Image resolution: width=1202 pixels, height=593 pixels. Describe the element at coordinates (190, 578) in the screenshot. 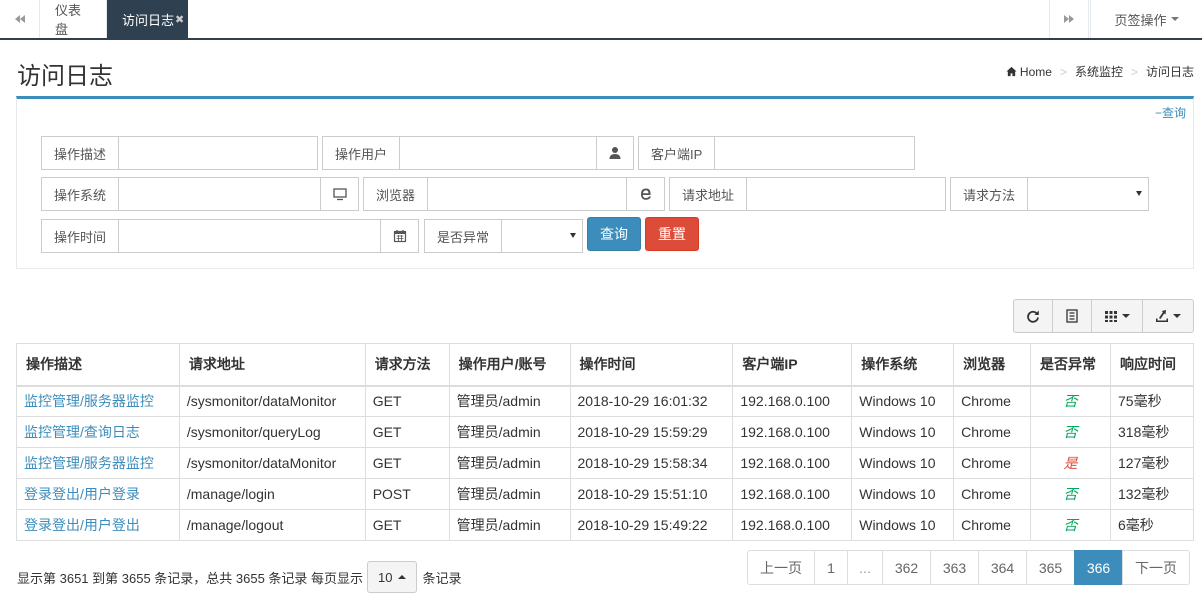

I see `pagination-info-text: 显示第 3651 到第 3655 条记录，总共 3655 条记录 每页显示` at that location.